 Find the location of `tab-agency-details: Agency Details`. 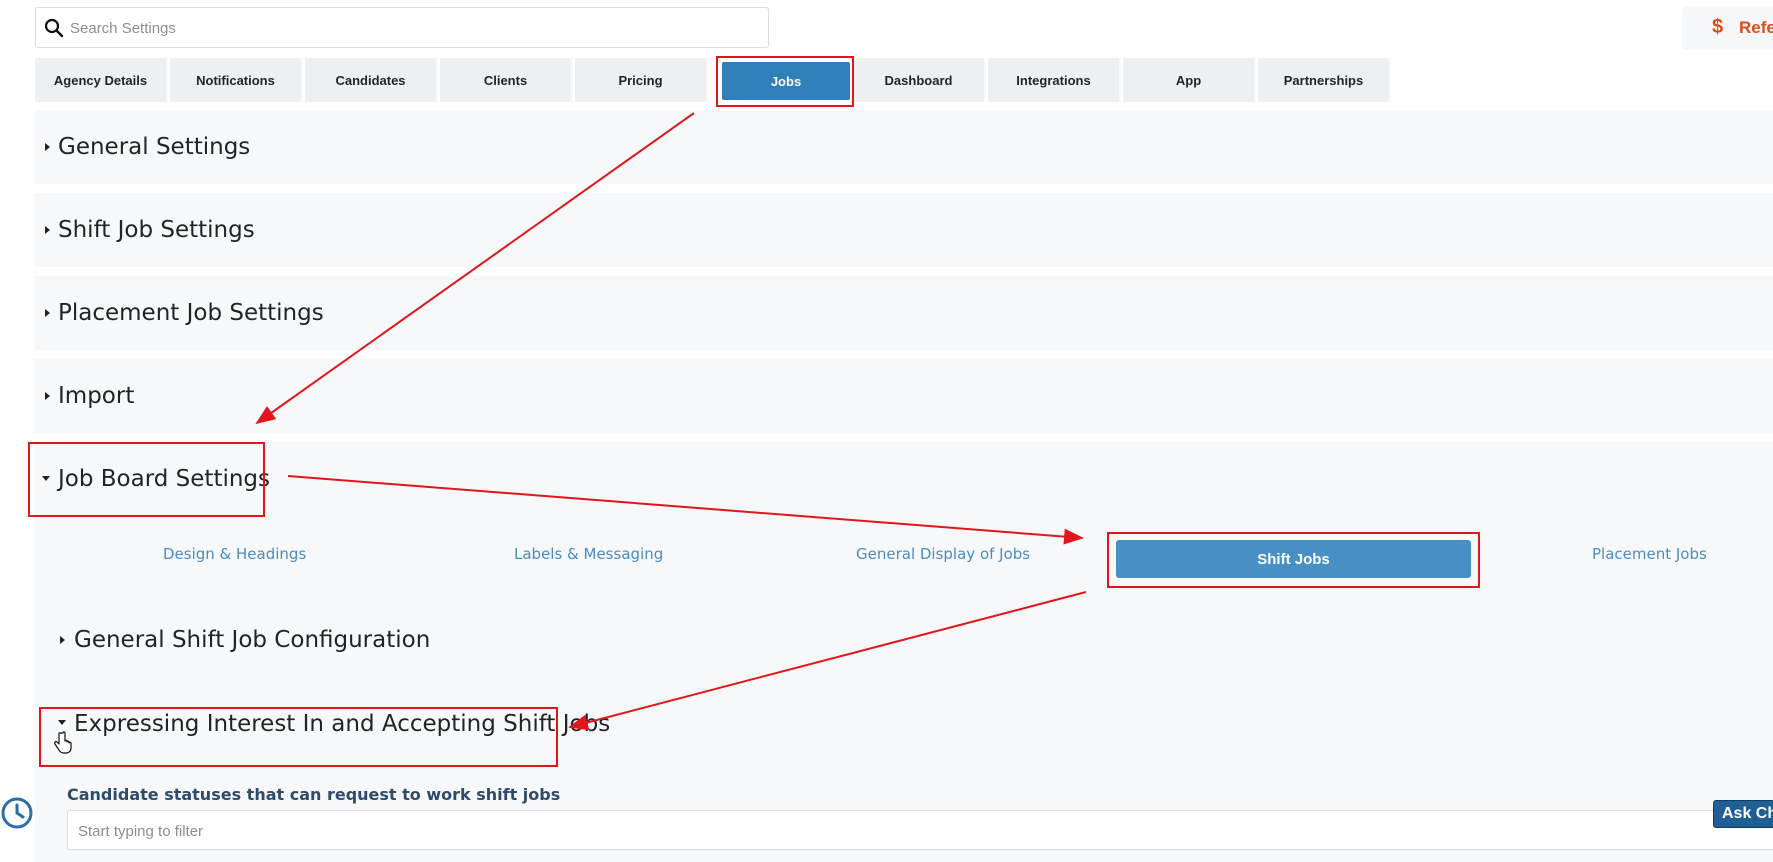

tab-agency-details: Agency Details is located at coordinates (101, 80).